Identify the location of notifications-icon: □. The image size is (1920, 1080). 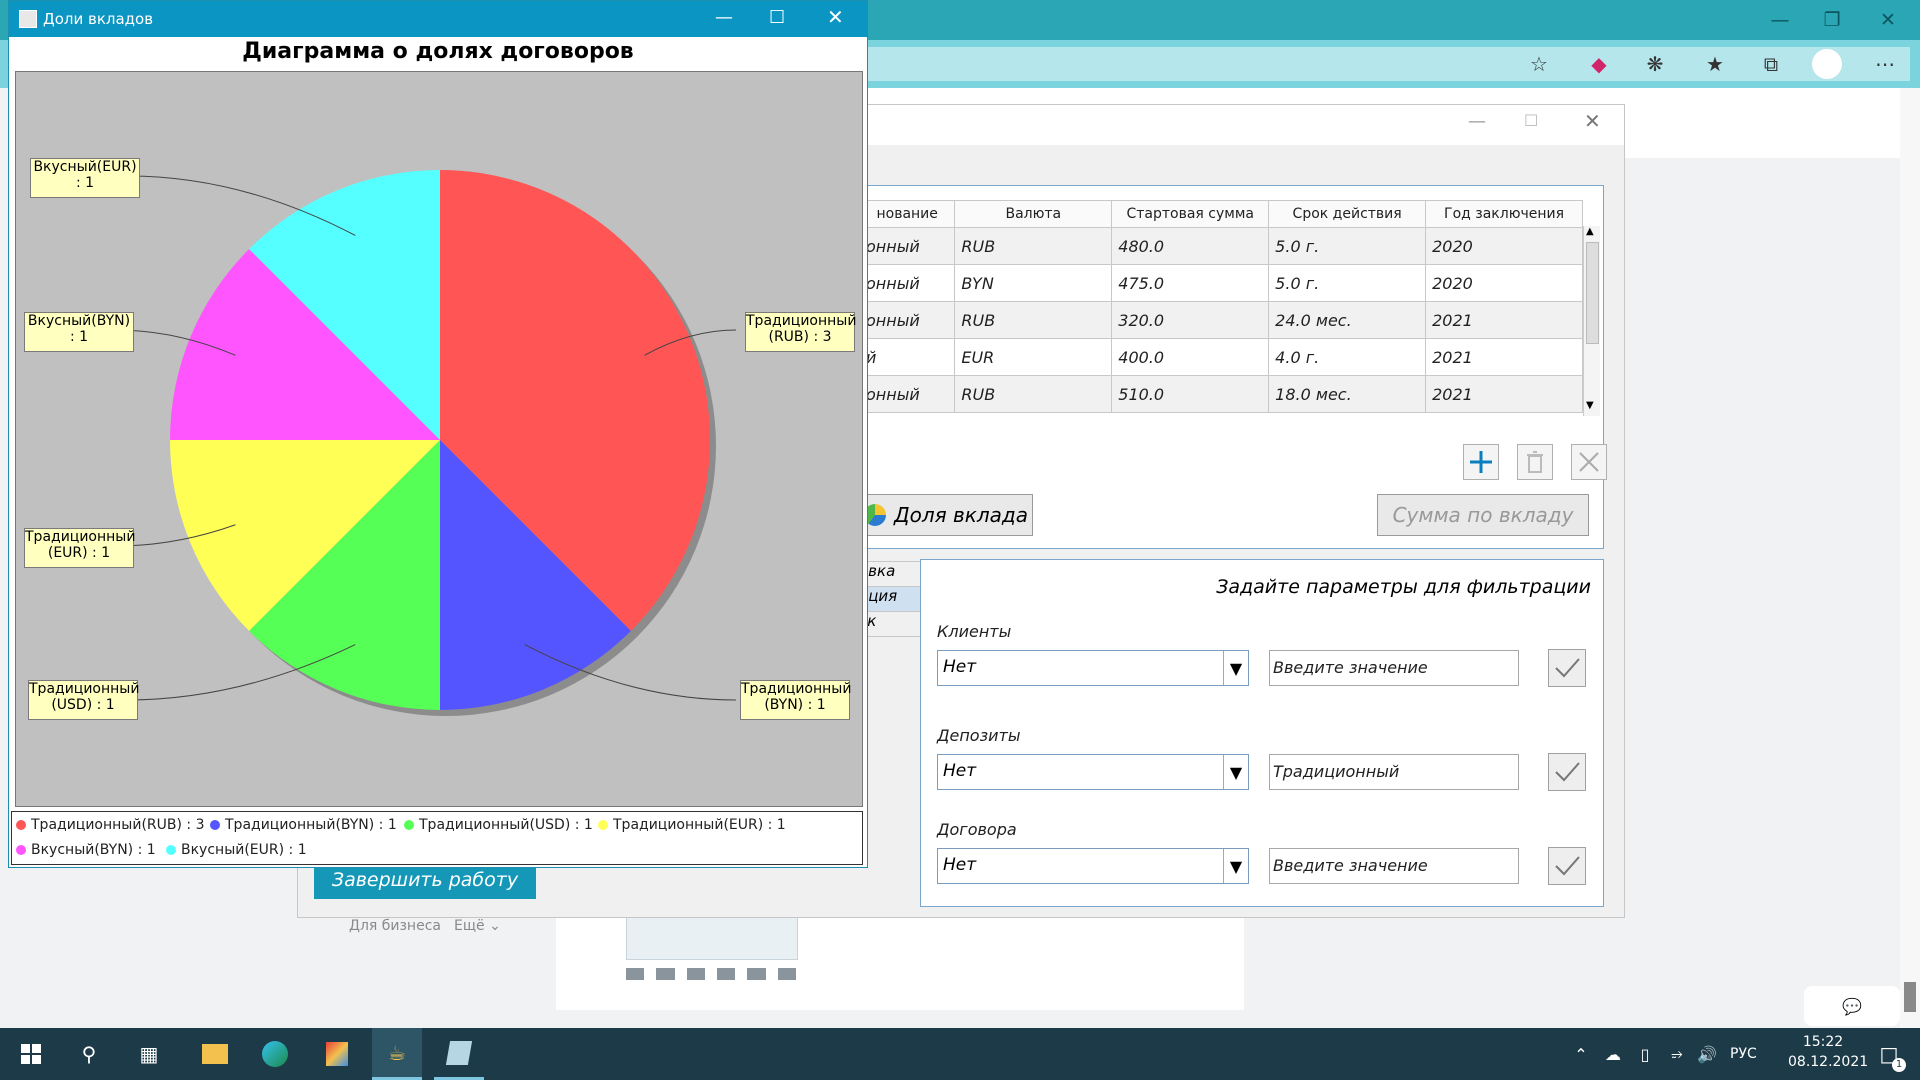
(1889, 1054).